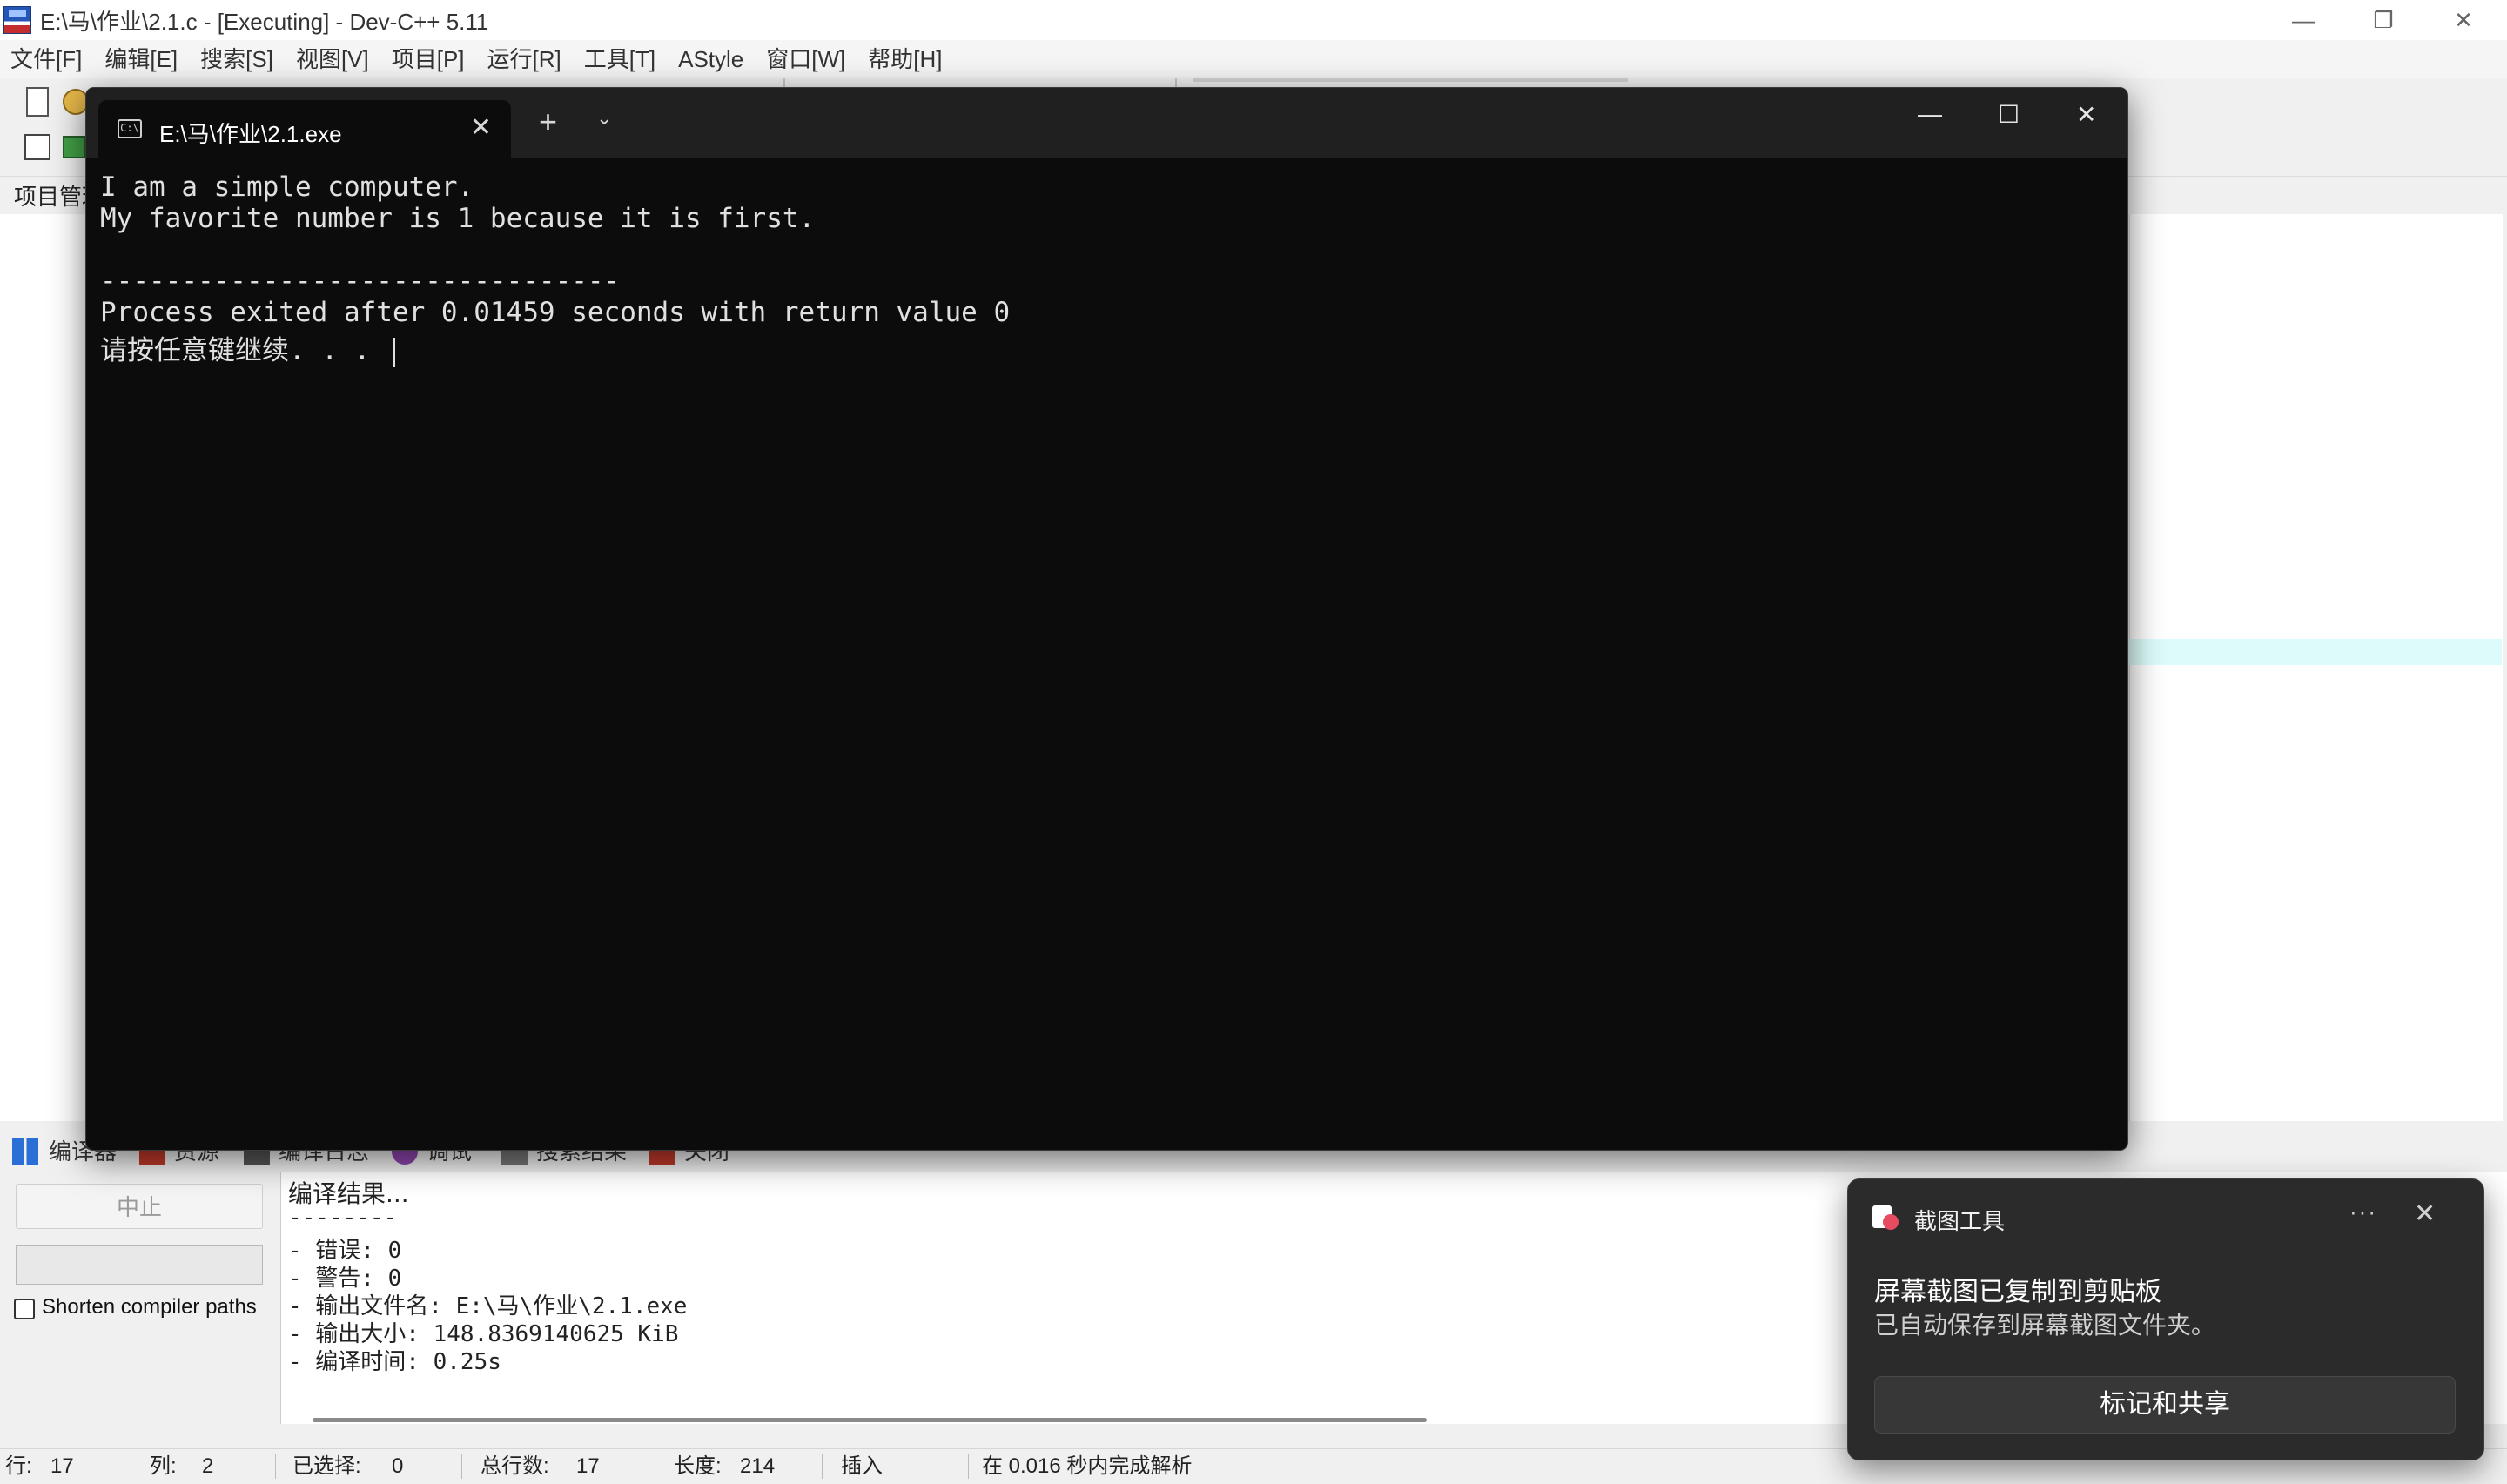 The image size is (2507, 1484). I want to click on current-line-highlight, so click(2315, 652).